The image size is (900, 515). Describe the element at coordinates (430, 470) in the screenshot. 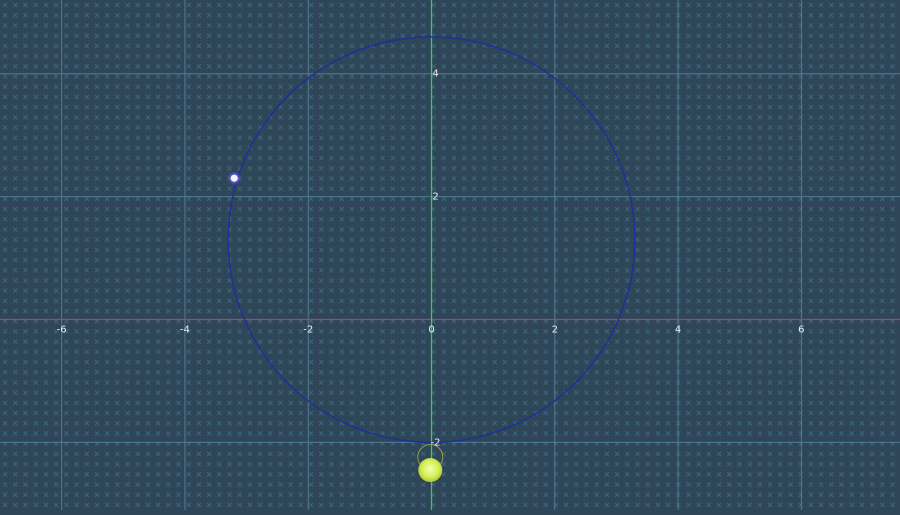

I see `yellow-point-disc` at that location.